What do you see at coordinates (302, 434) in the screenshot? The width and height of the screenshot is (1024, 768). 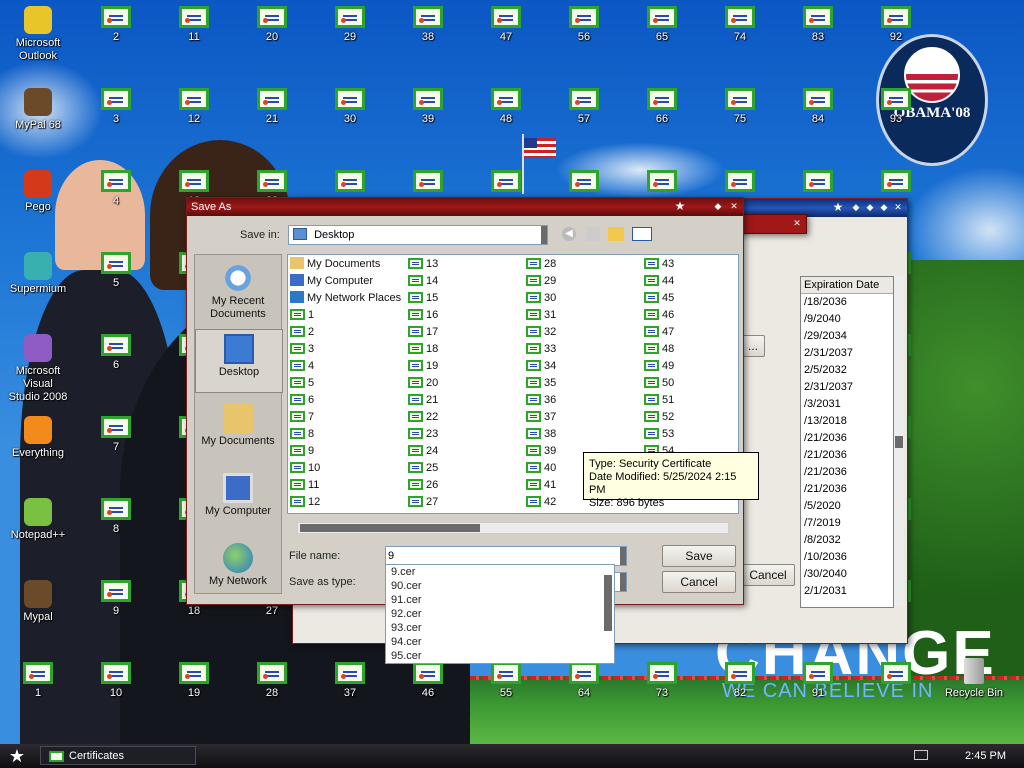 I see `file-list-item: 8` at bounding box center [302, 434].